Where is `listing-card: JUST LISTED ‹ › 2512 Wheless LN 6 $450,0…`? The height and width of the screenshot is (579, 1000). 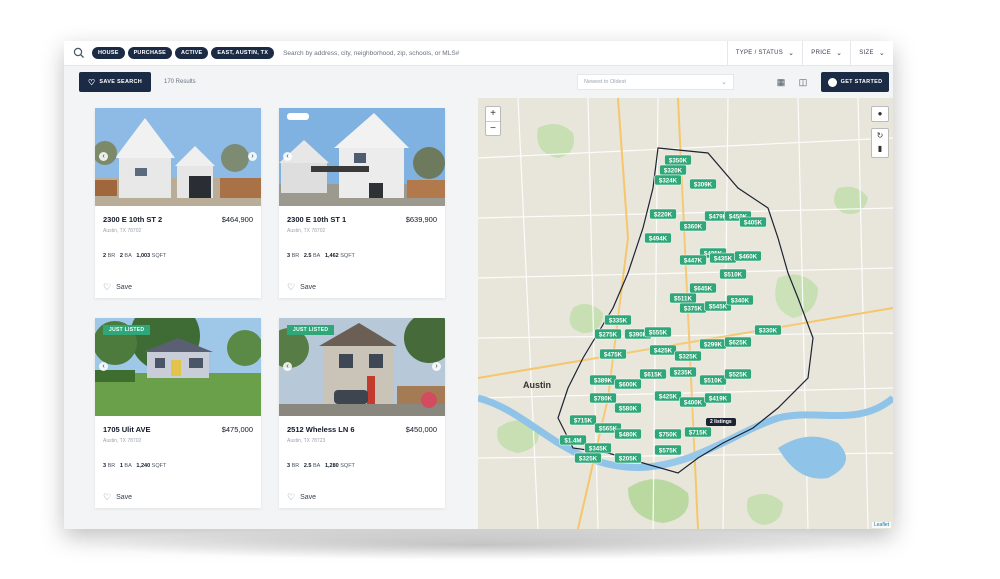
listing-card: JUST LISTED ‹ › 2512 Wheless LN 6 $450,0… is located at coordinates (362, 413).